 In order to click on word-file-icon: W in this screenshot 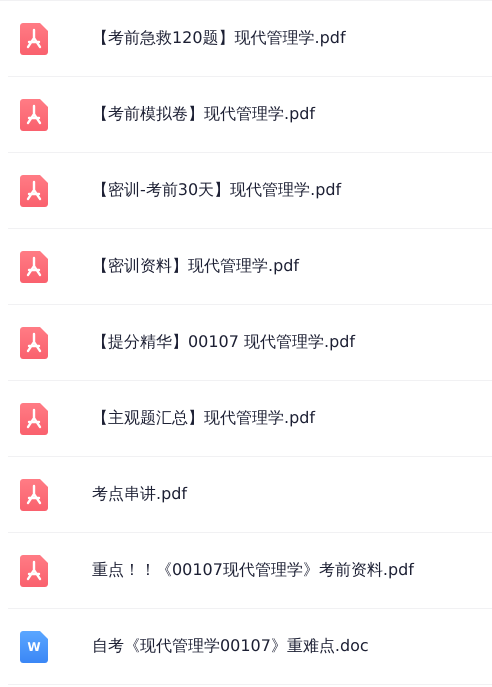, I will do `click(34, 646)`.